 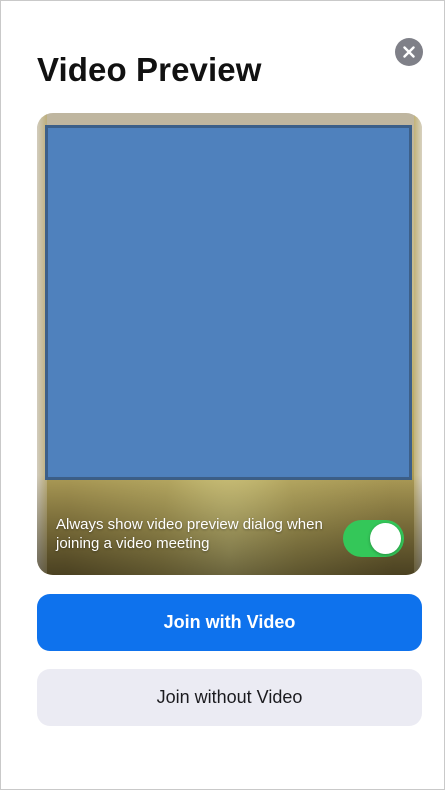 I want to click on always-show-preview-toggle, so click(x=373, y=538).